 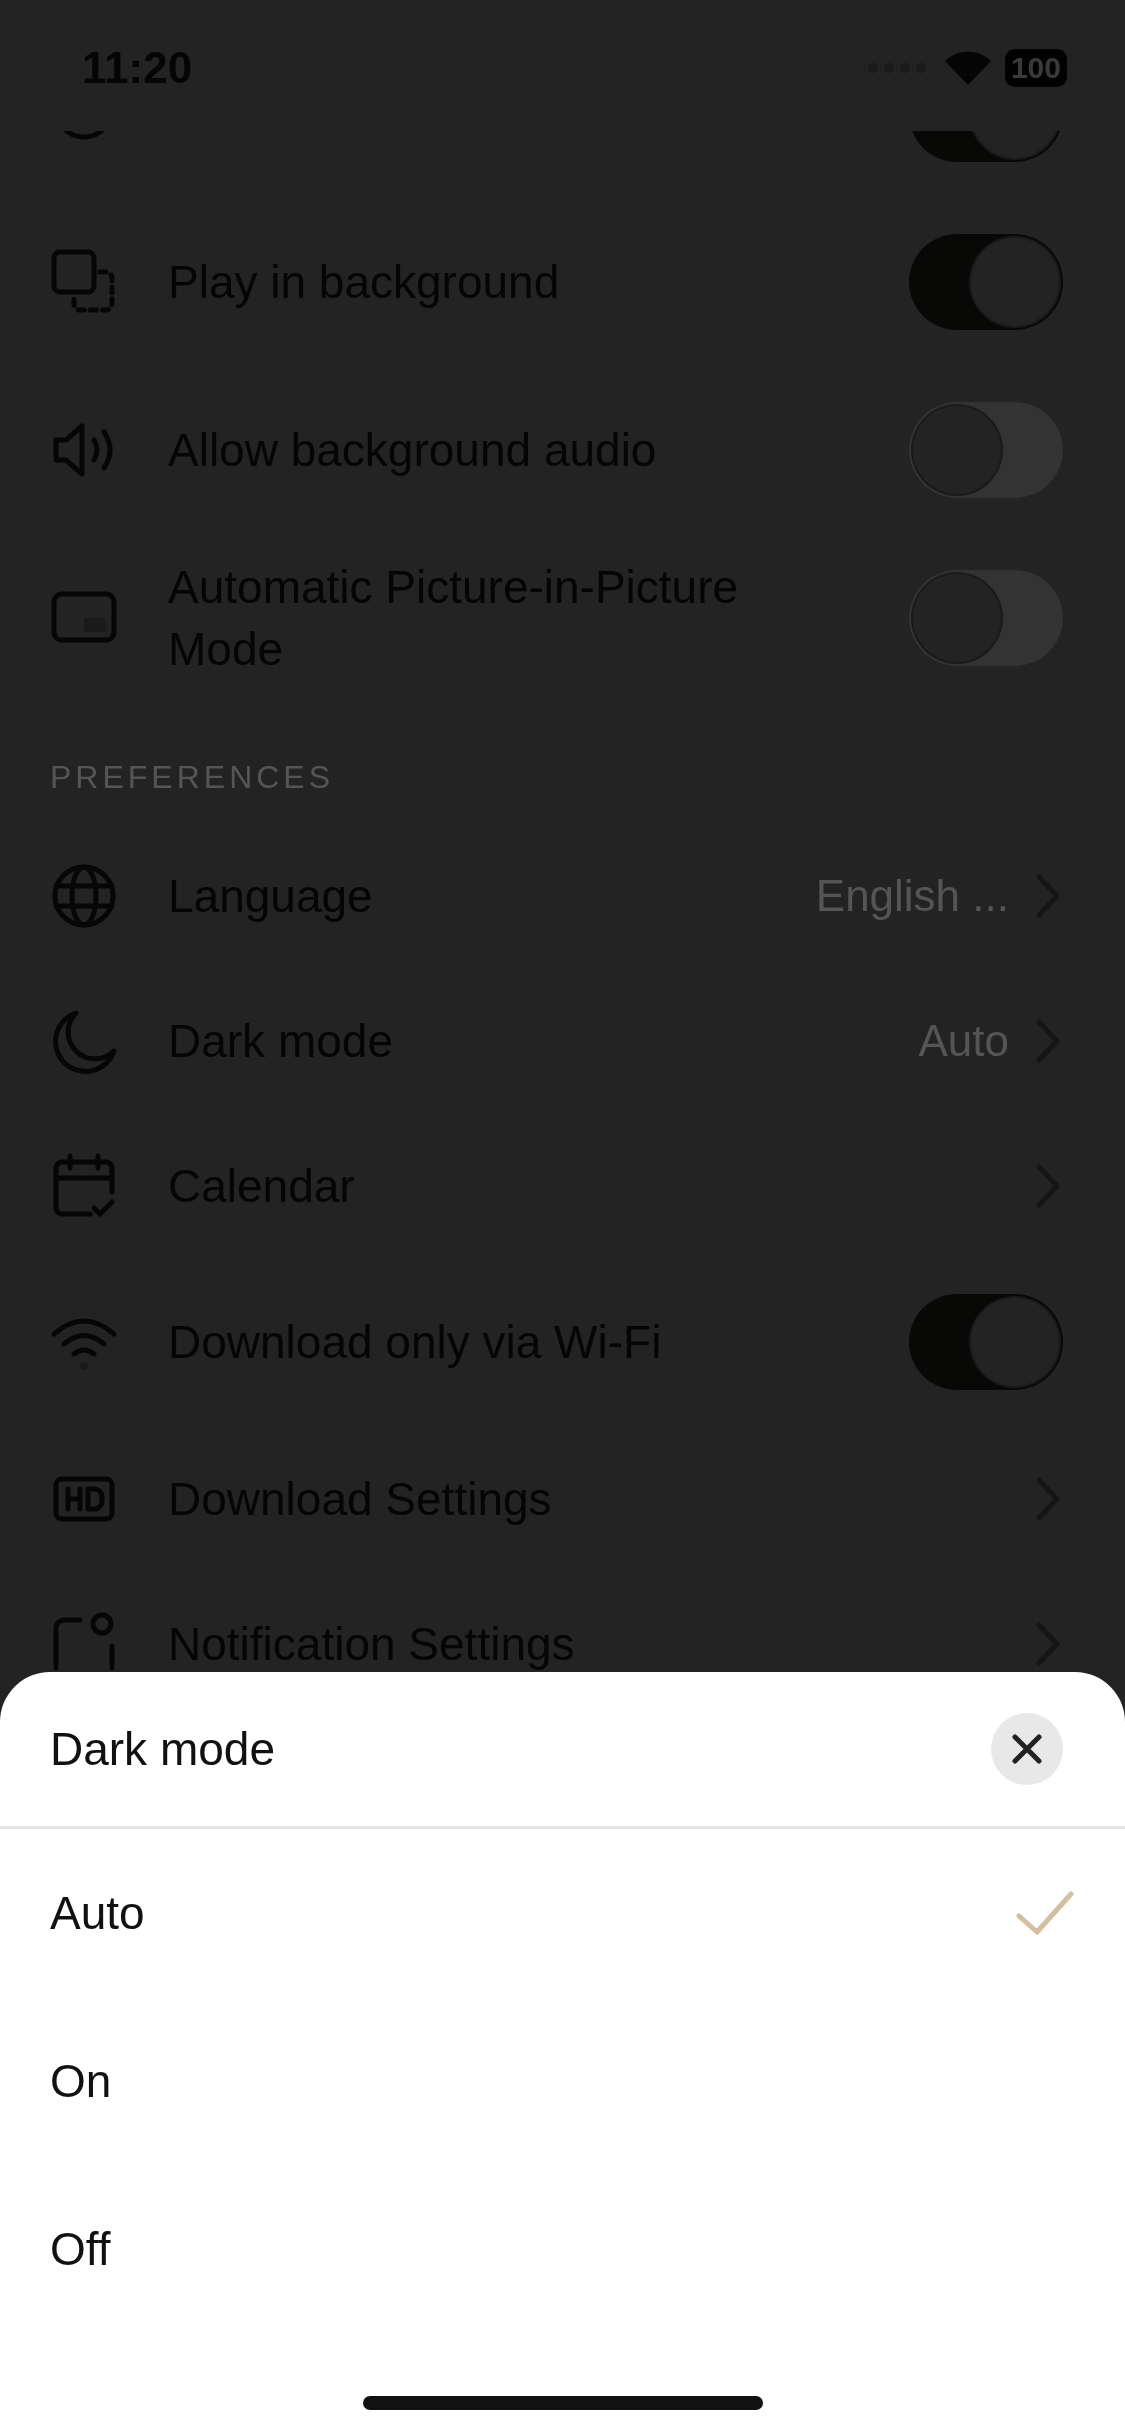 I want to click on option-item: Auto, so click(x=562, y=1913).